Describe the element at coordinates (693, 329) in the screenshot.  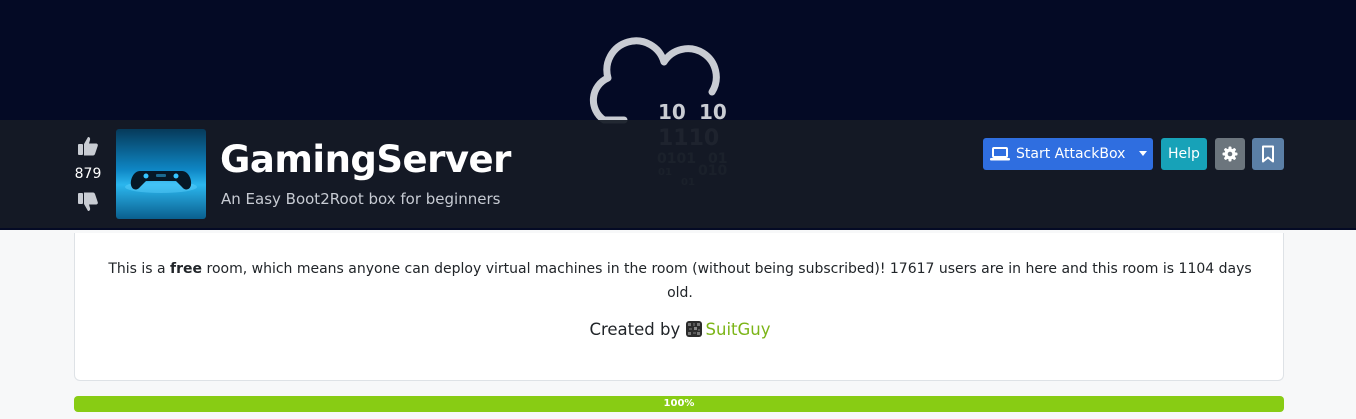
I see `avatar` at that location.